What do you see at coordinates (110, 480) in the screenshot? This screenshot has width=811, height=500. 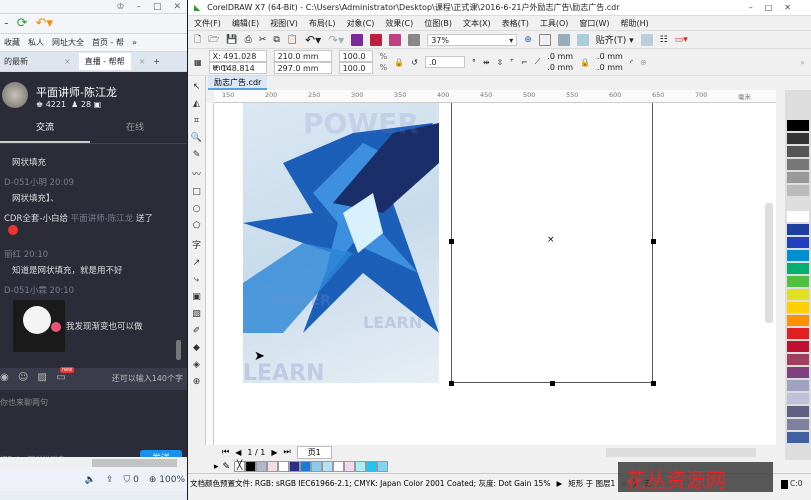 I see `download-icon: ⇪` at bounding box center [110, 480].